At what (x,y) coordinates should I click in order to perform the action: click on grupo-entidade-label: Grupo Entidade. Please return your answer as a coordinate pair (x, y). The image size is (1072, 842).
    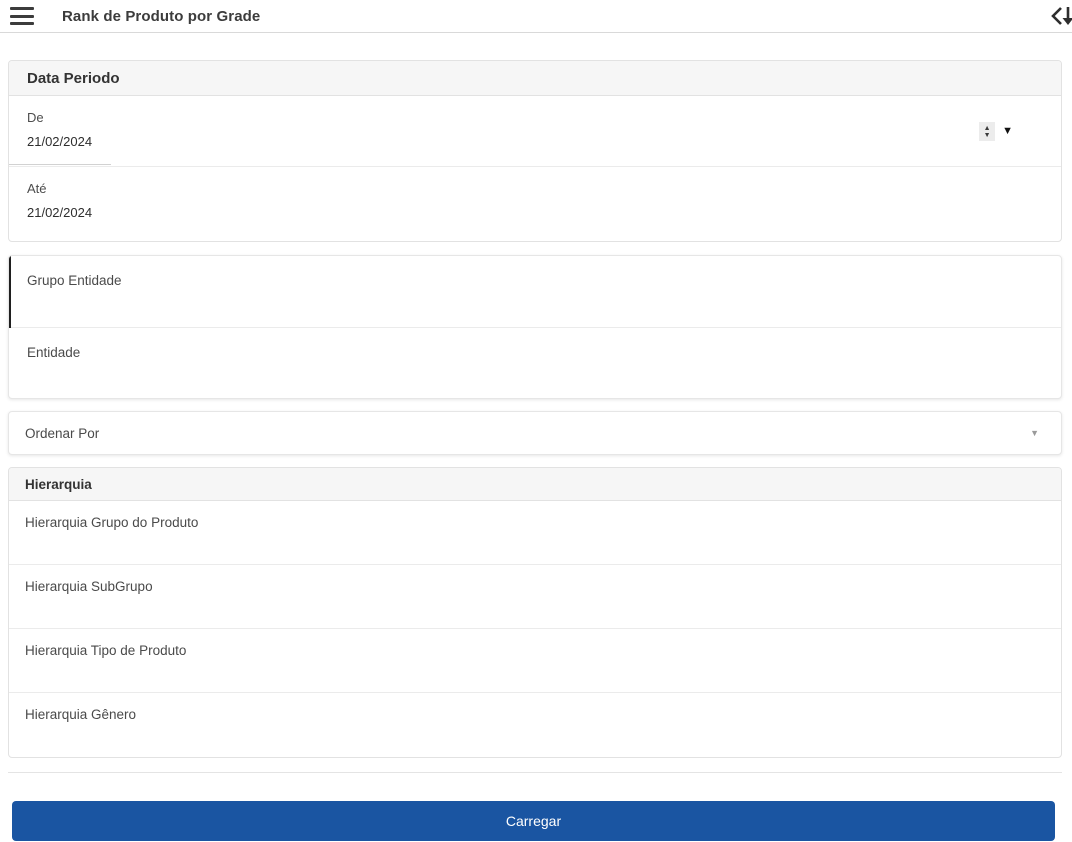
    Looking at the image, I should click on (74, 280).